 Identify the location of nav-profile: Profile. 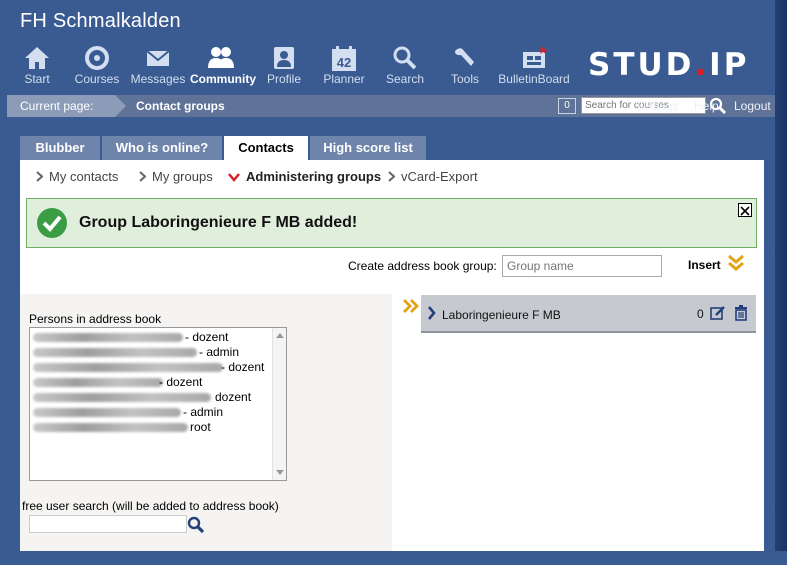
(284, 67).